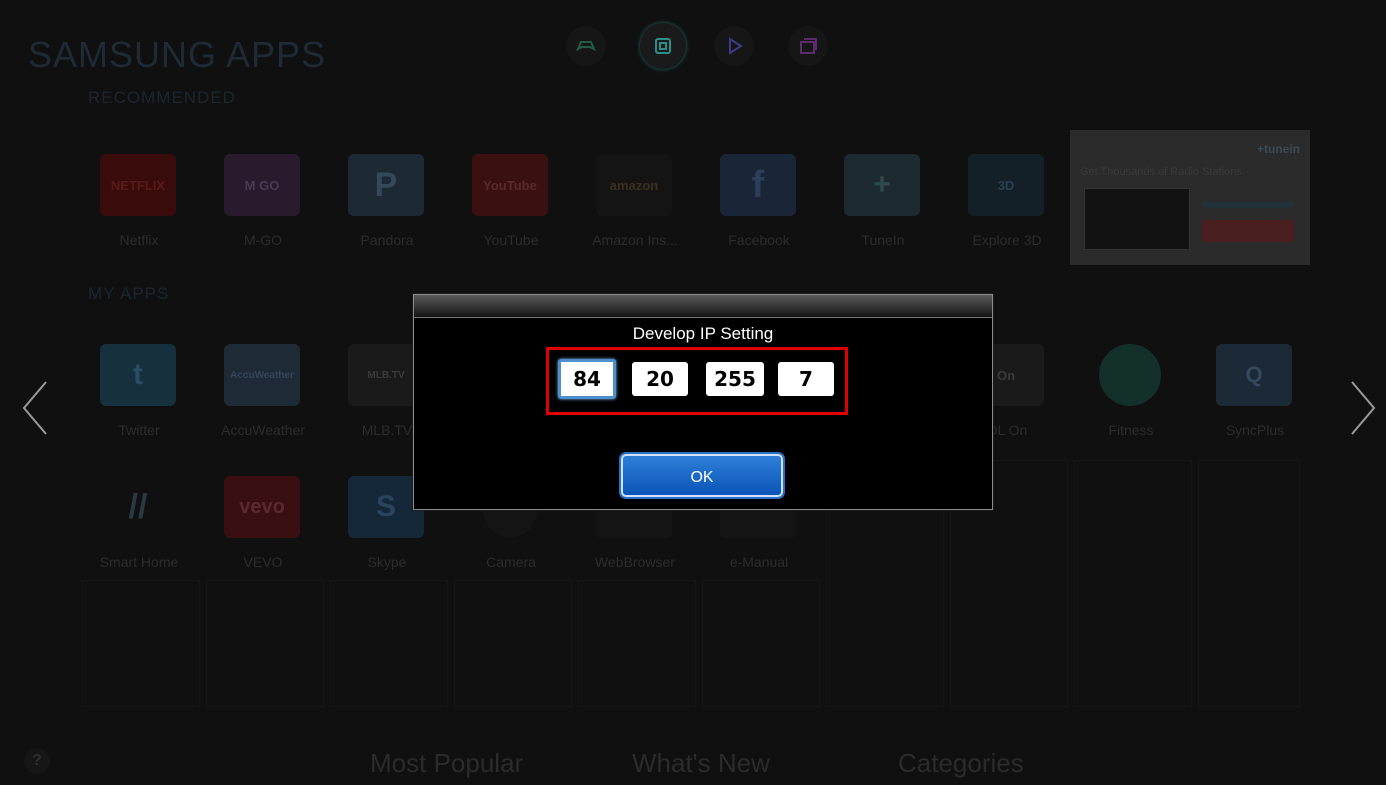 This screenshot has height=785, width=1386. Describe the element at coordinates (759, 240) in the screenshot. I see `app-label: Facebook` at that location.